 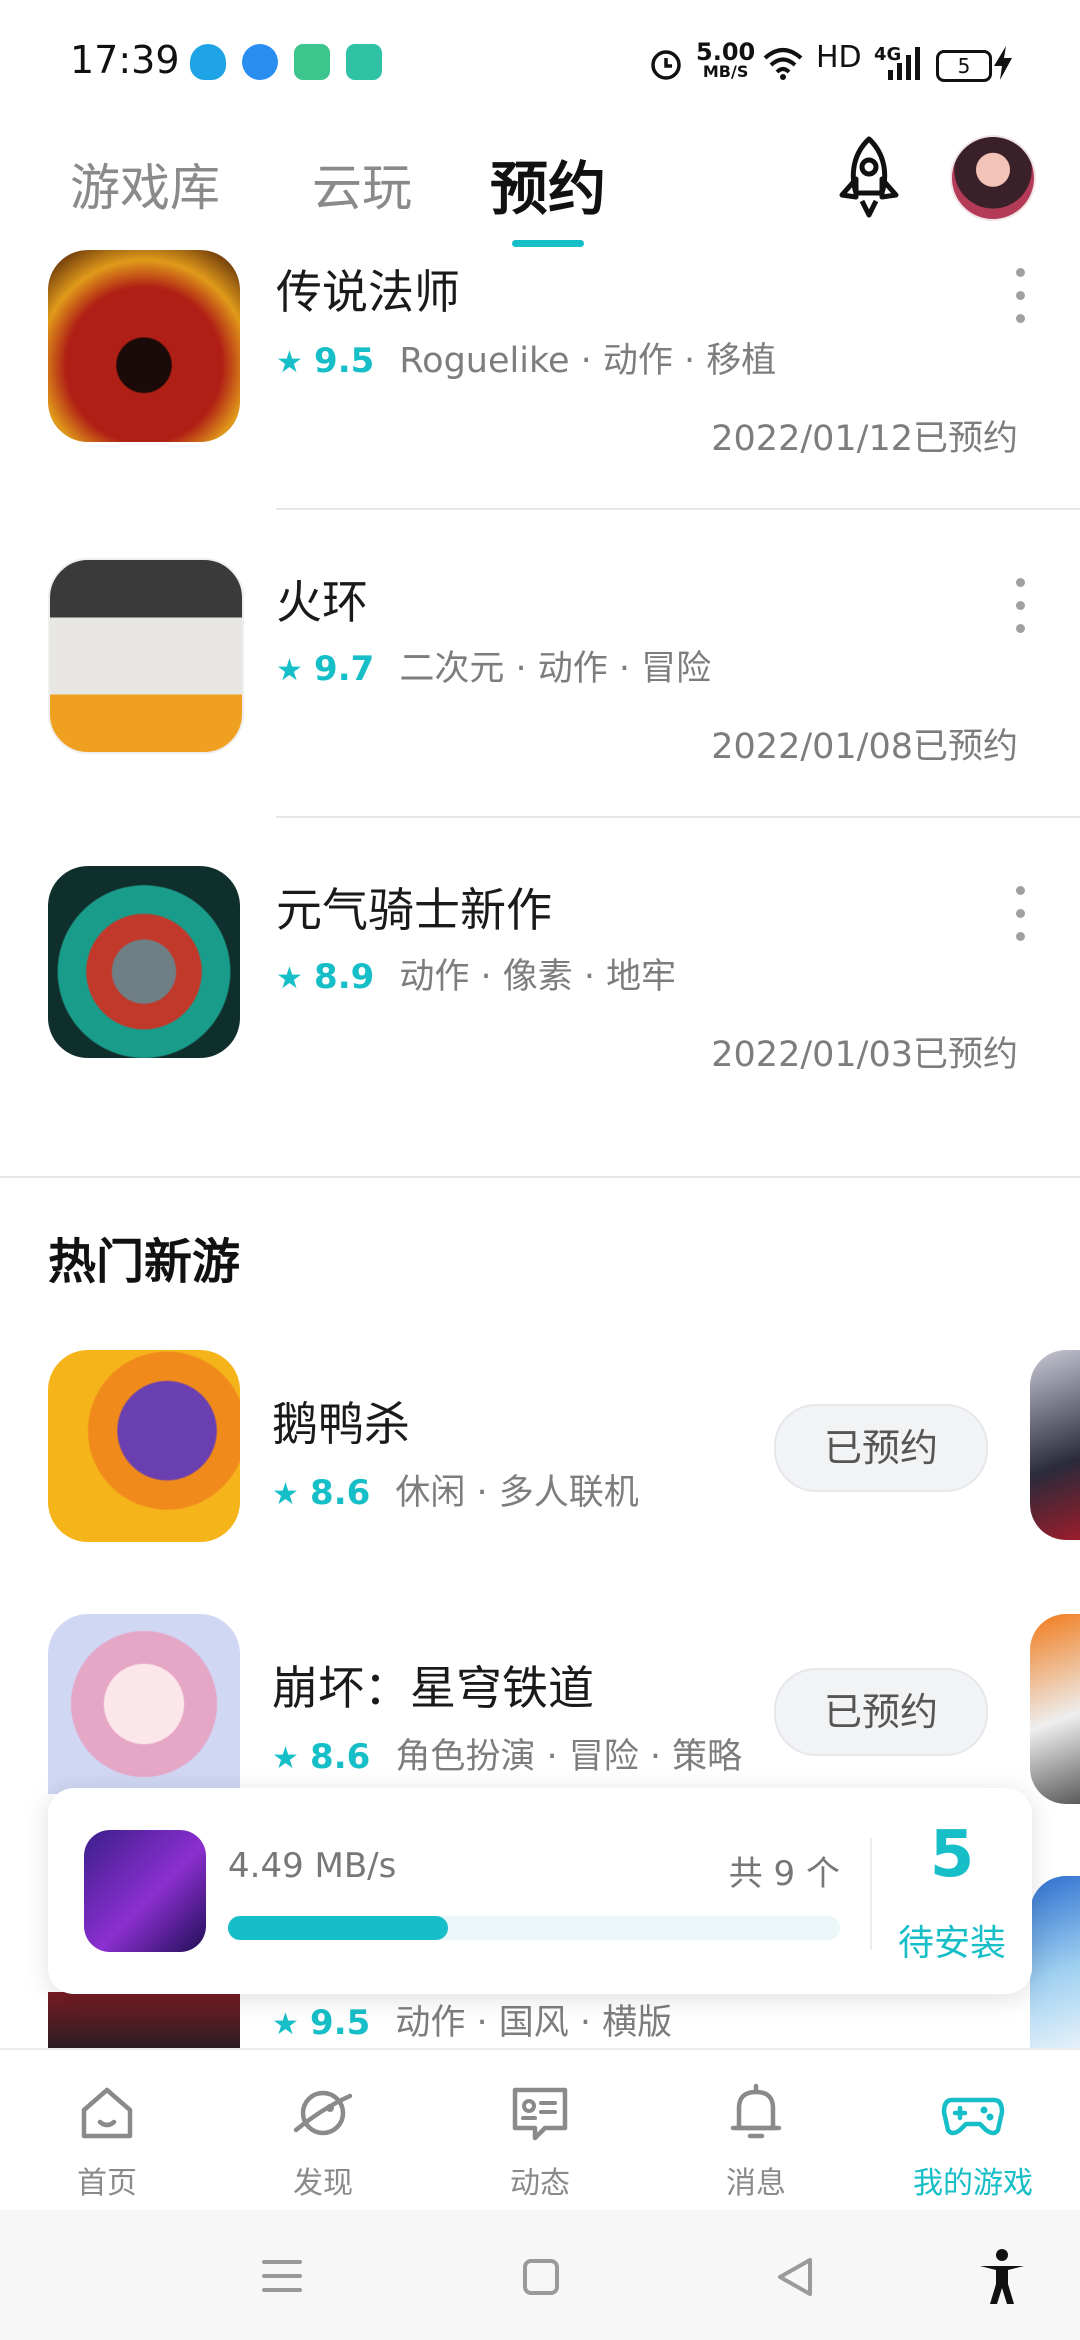 I want to click on nav-feed: 动态, so click(x=540, y=2140).